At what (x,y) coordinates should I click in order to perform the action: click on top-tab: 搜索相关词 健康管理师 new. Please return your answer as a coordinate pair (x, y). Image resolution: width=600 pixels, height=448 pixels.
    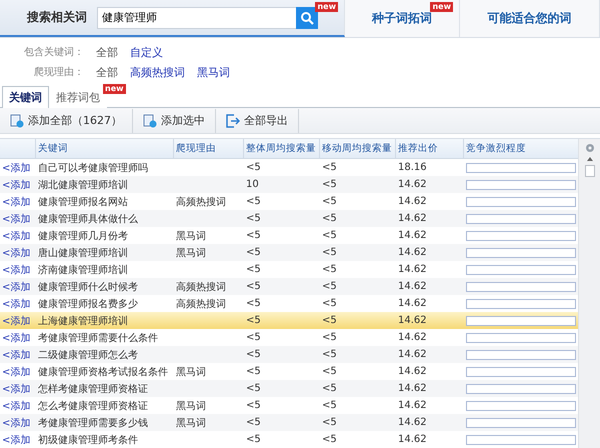
    Looking at the image, I should click on (172, 18).